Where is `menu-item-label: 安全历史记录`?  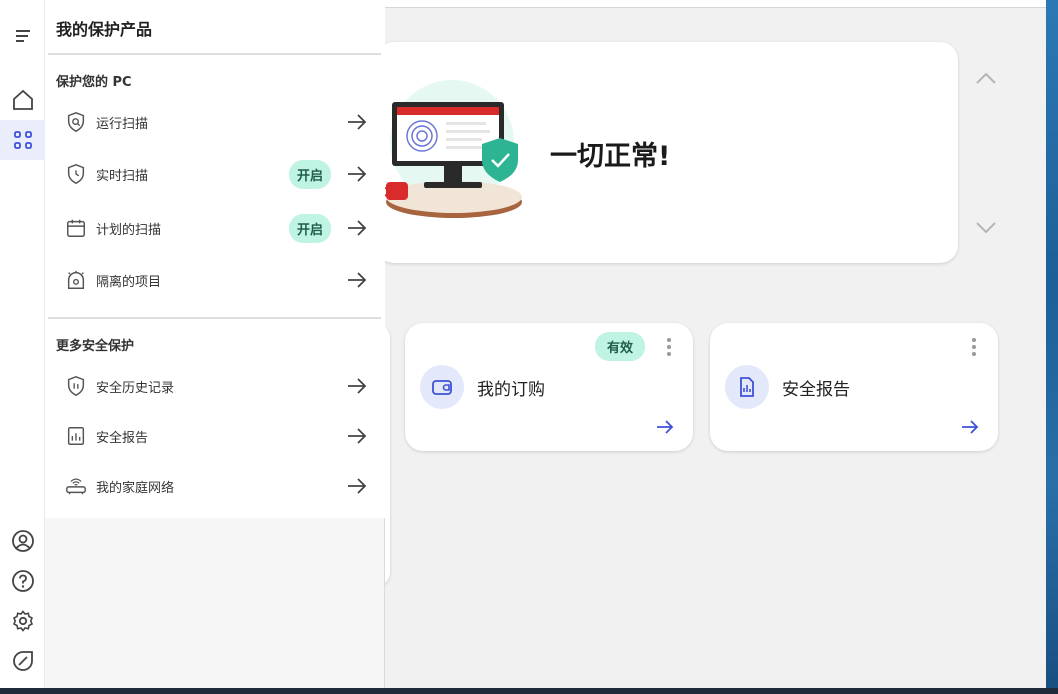
menu-item-label: 安全历史记录 is located at coordinates (135, 388).